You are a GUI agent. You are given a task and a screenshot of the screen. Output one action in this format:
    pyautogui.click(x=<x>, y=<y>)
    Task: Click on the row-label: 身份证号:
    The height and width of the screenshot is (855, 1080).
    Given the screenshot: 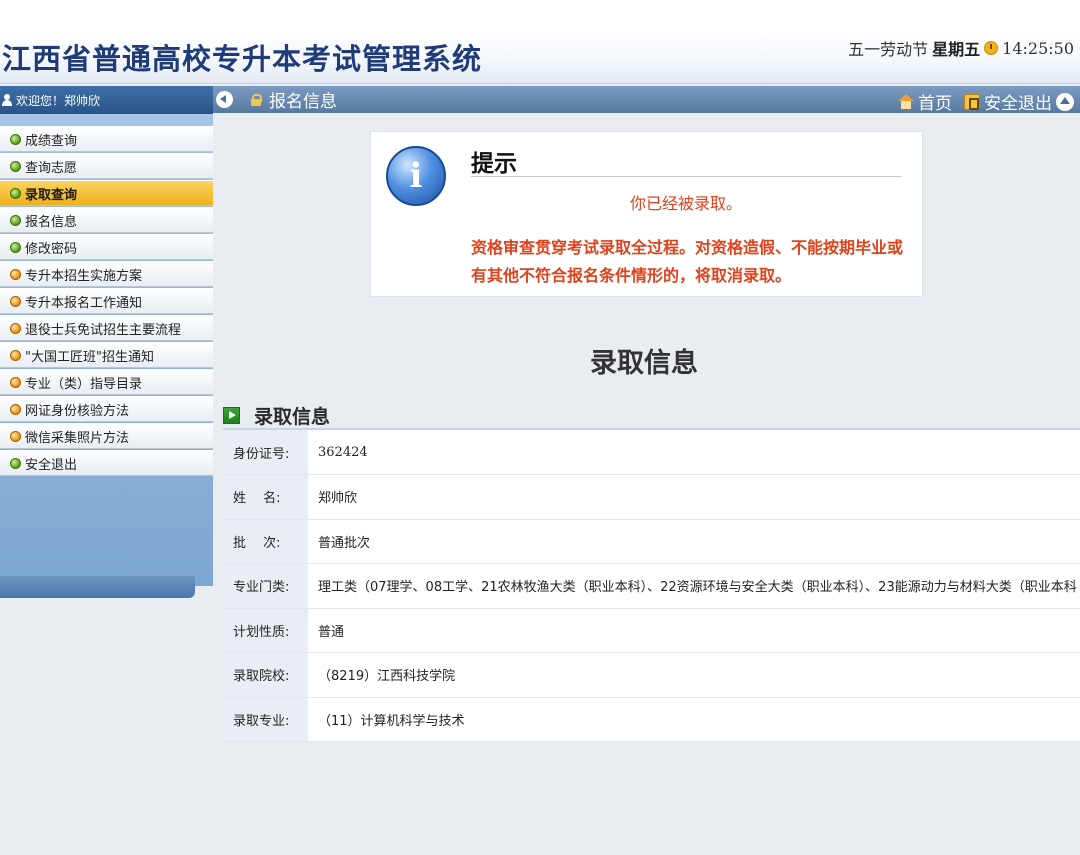 What is the action you would take?
    pyautogui.click(x=265, y=452)
    